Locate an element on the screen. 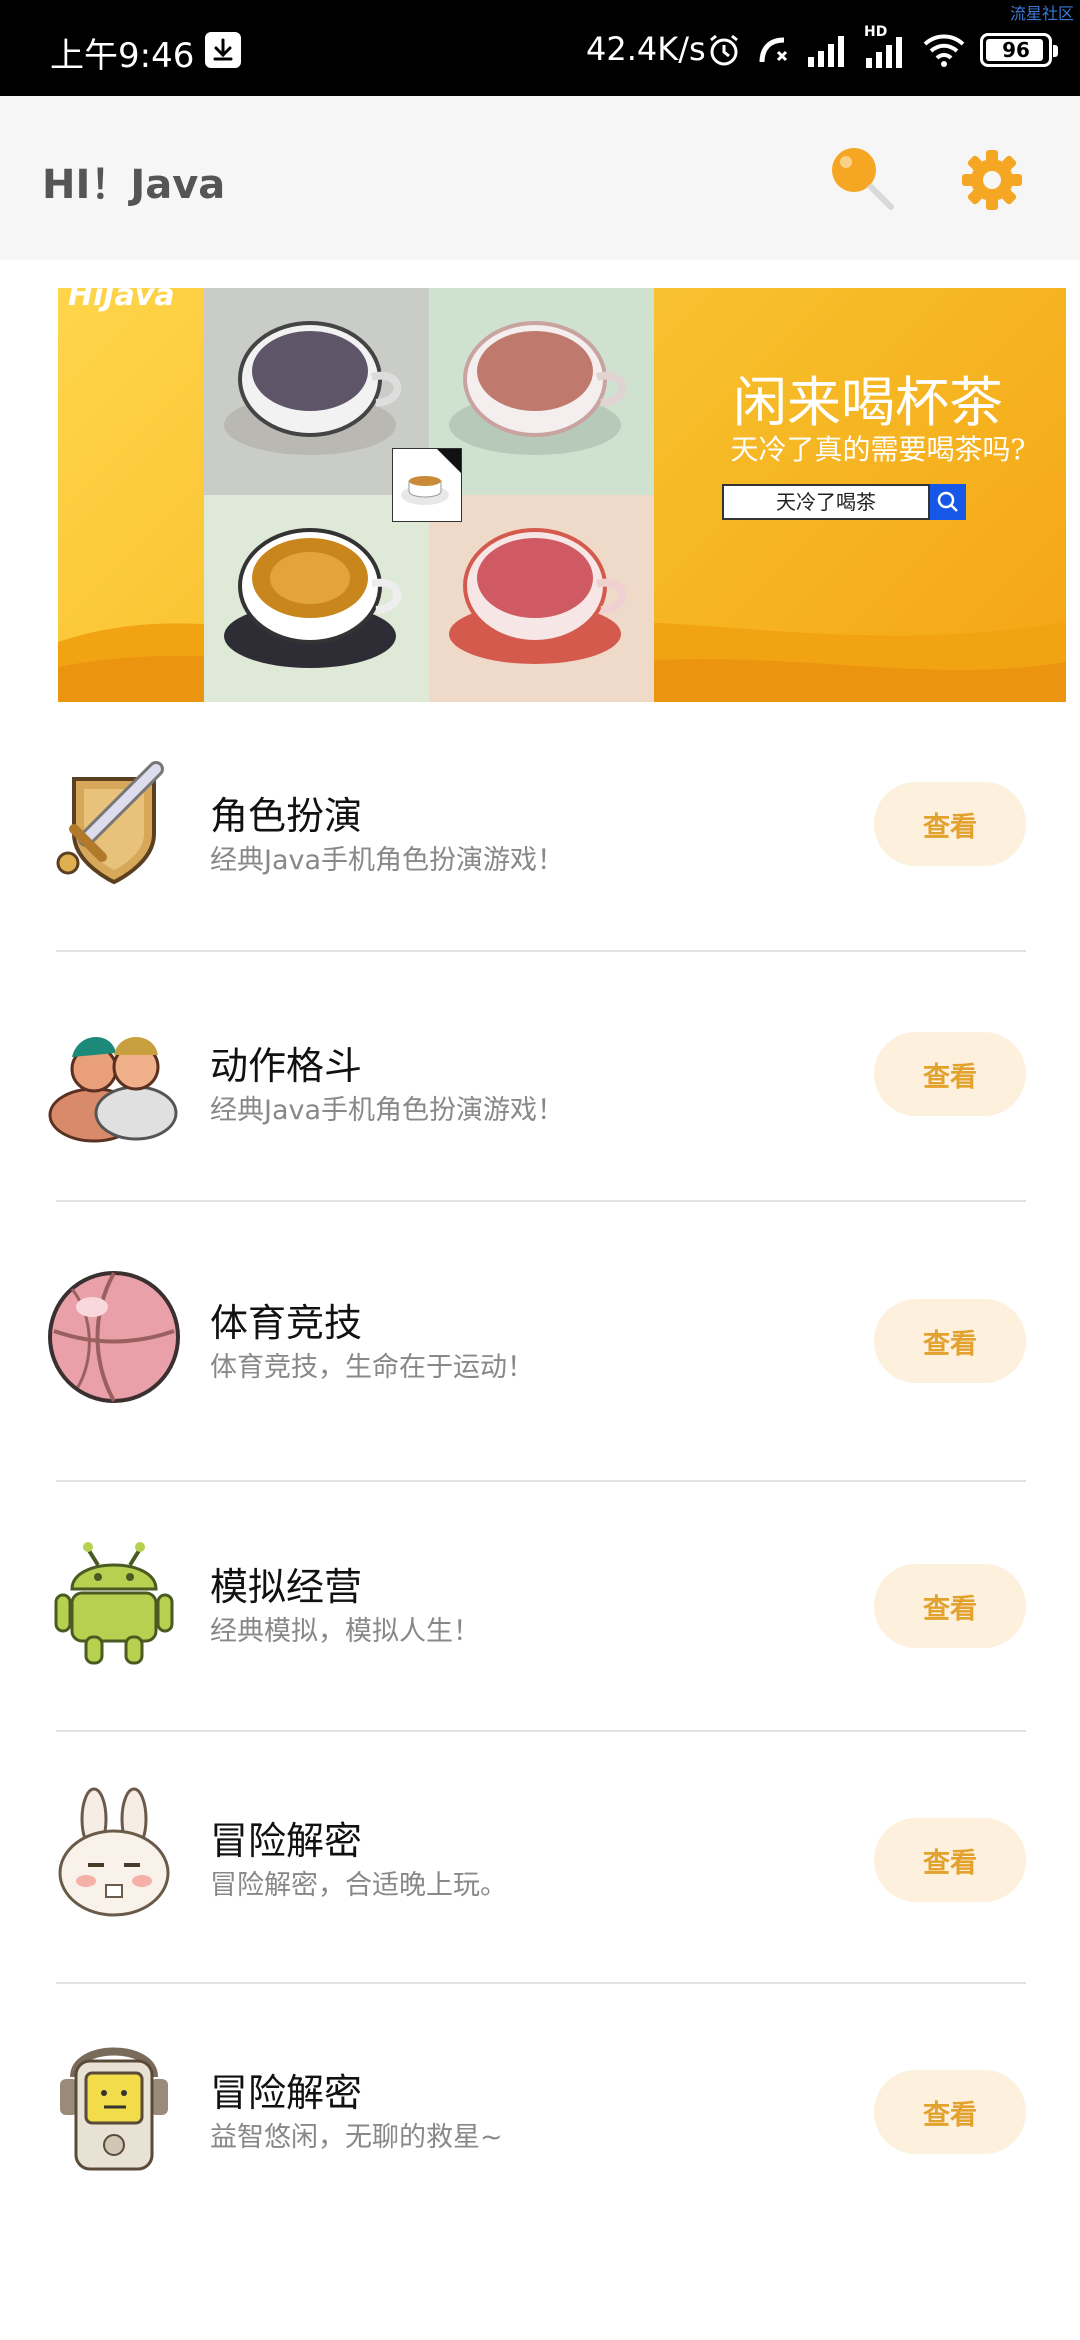 The height and width of the screenshot is (2340, 1080). banner-search: 天冷了喝茶 is located at coordinates (844, 502).